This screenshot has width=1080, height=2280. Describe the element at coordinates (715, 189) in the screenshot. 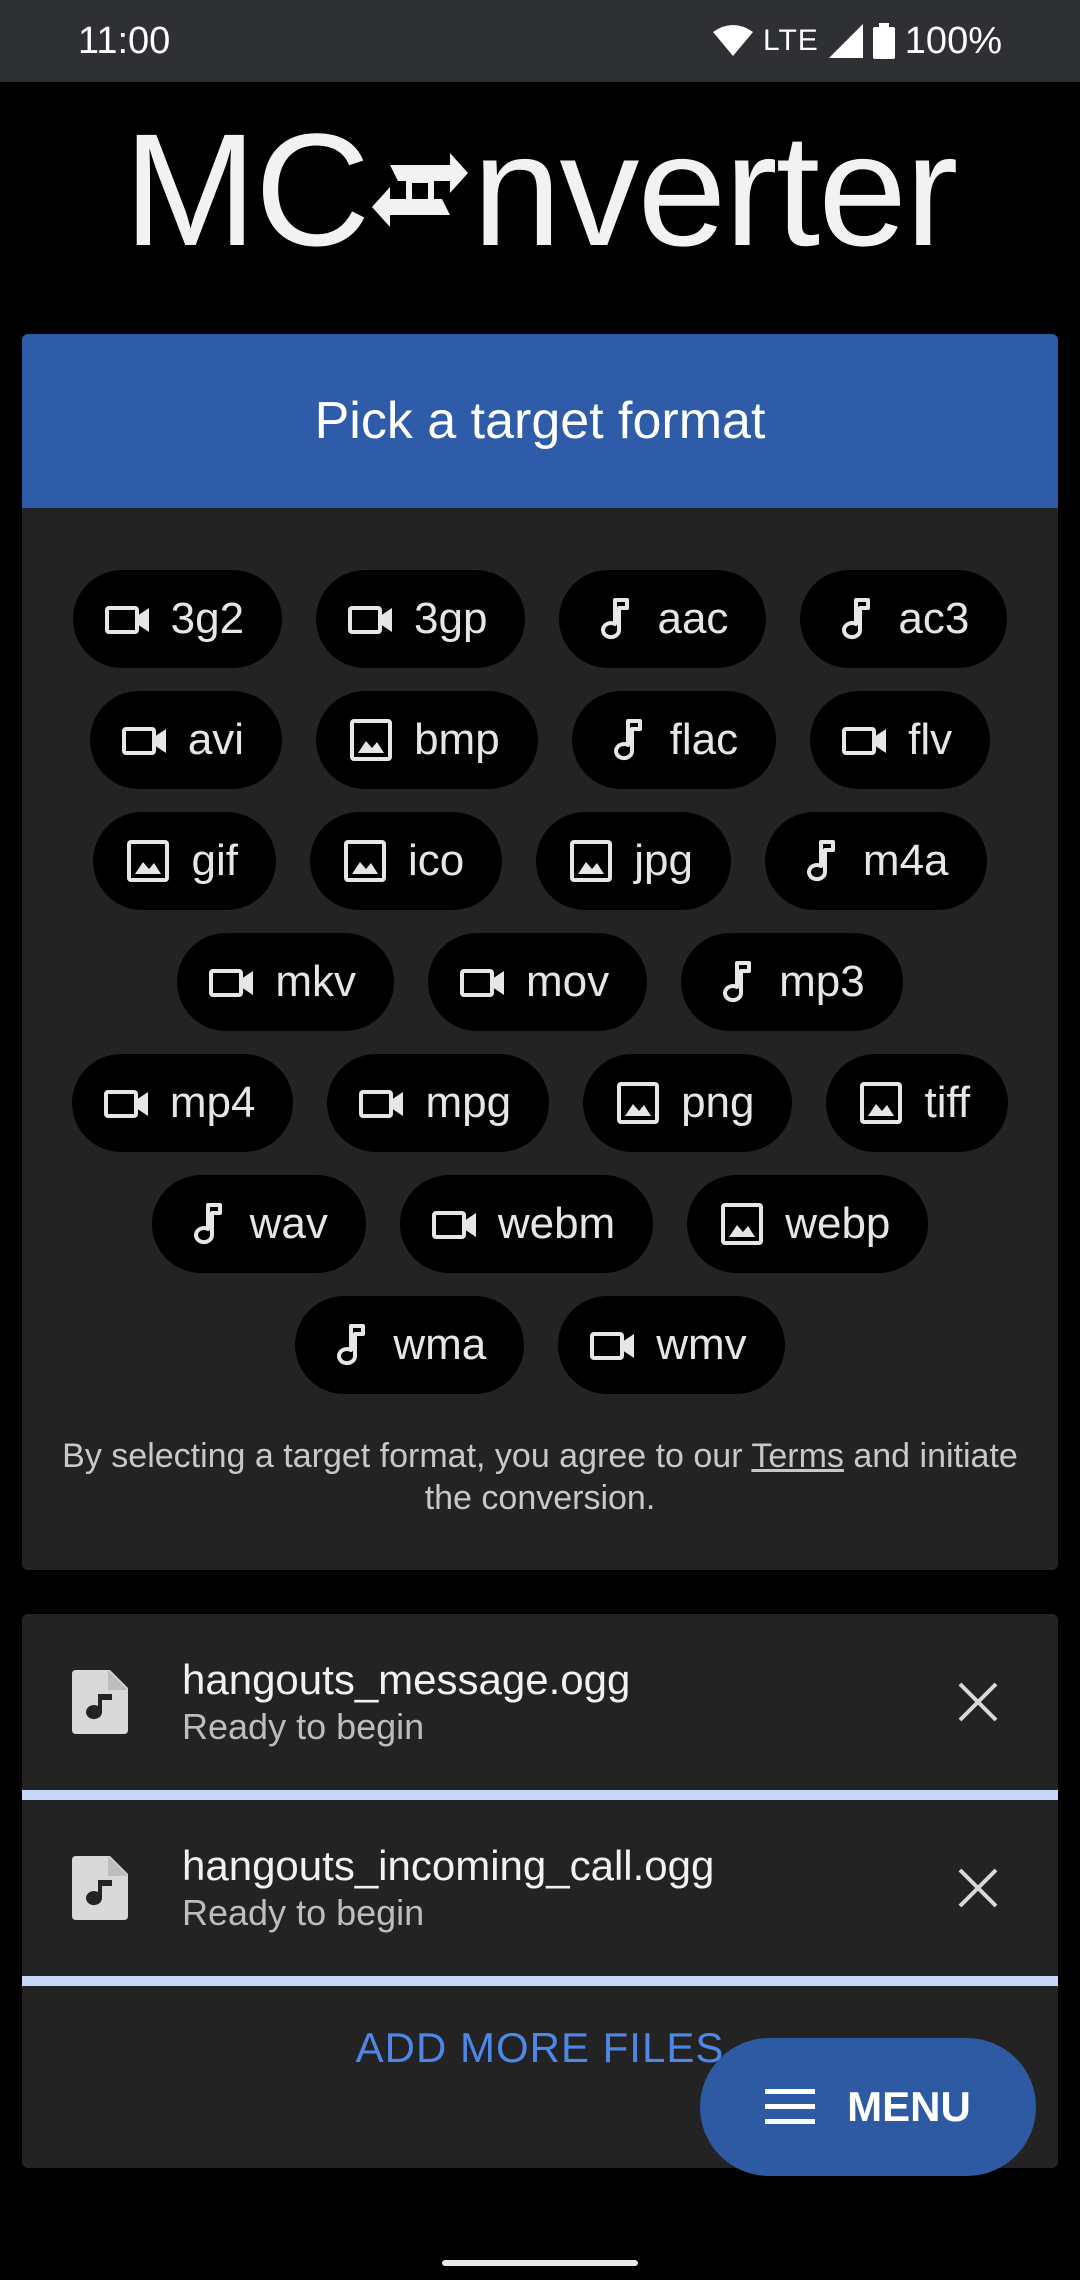

I see `logo-text-right: nverter` at that location.